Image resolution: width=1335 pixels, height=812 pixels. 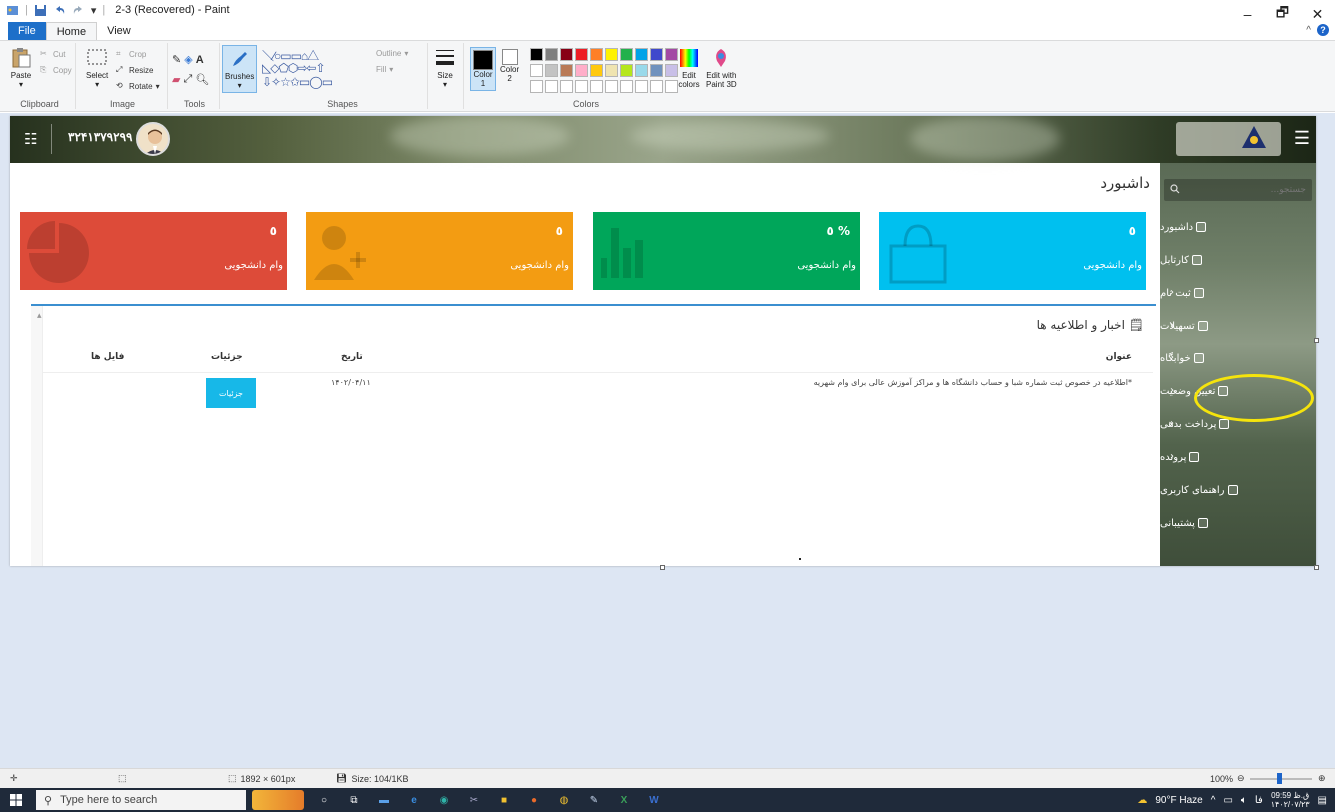 I want to click on paint-icon: ✎, so click(x=594, y=800).